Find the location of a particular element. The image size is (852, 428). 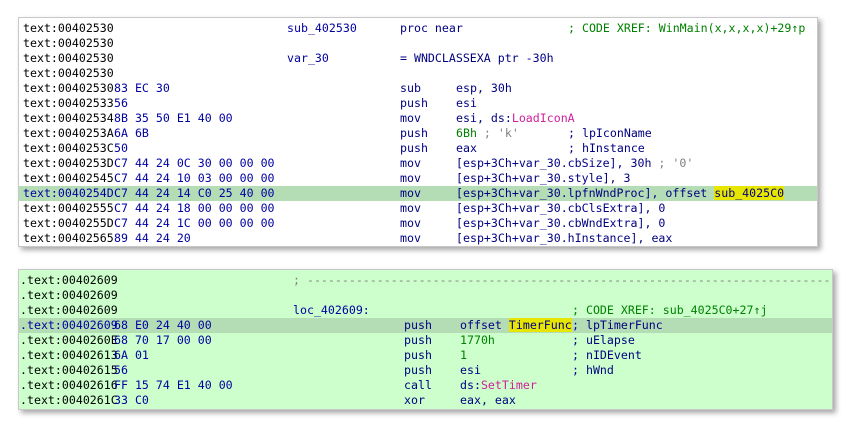

operands: [esp+3Ch+var_30.cbSize], 30h ; '0' is located at coordinates (574, 163).